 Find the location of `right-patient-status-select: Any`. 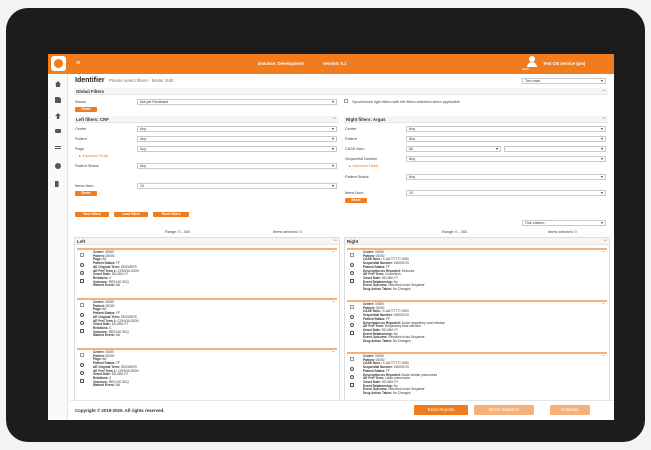

right-patient-status-select: Any is located at coordinates (506, 177).